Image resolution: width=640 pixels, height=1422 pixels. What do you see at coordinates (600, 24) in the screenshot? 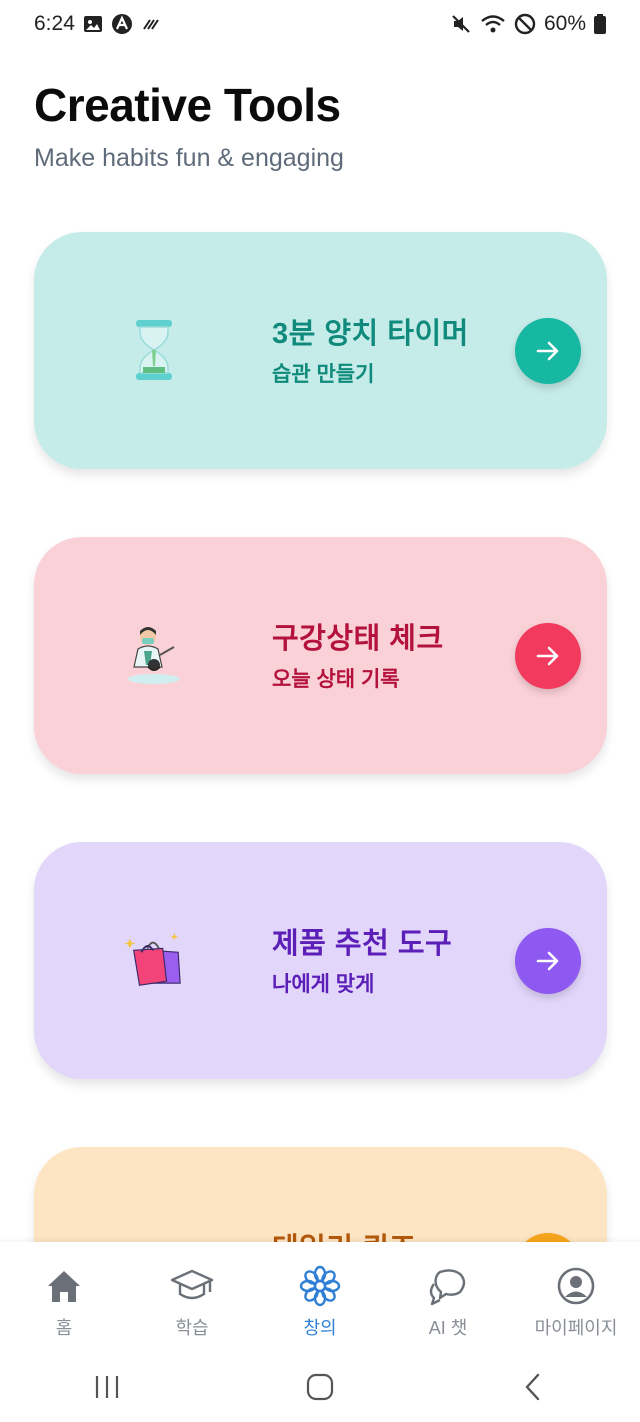
I see `battery-icon` at bounding box center [600, 24].